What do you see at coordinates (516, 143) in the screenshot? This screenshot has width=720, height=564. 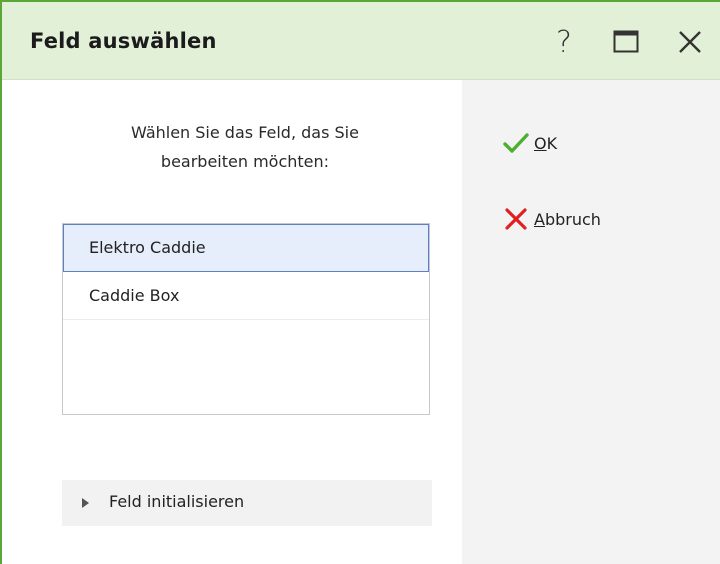 I see `checkmark-icon` at bounding box center [516, 143].